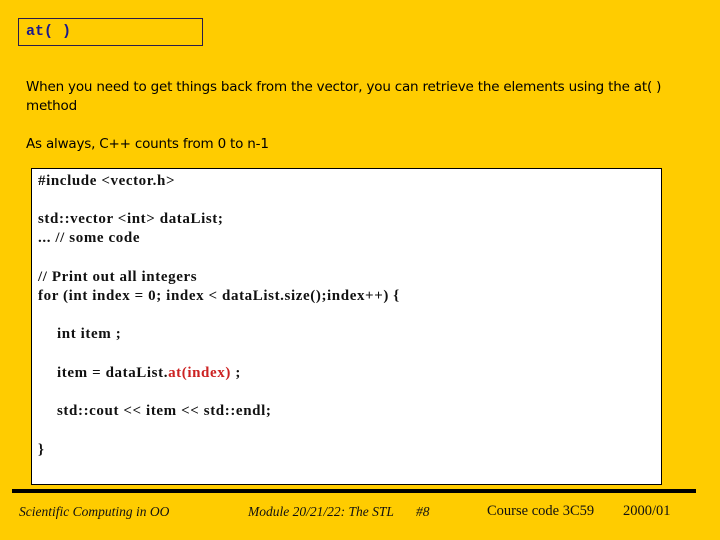 The width and height of the screenshot is (720, 540). Describe the element at coordinates (94, 511) in the screenshot. I see `footer-course-name: Scientific Computing in OO` at that location.